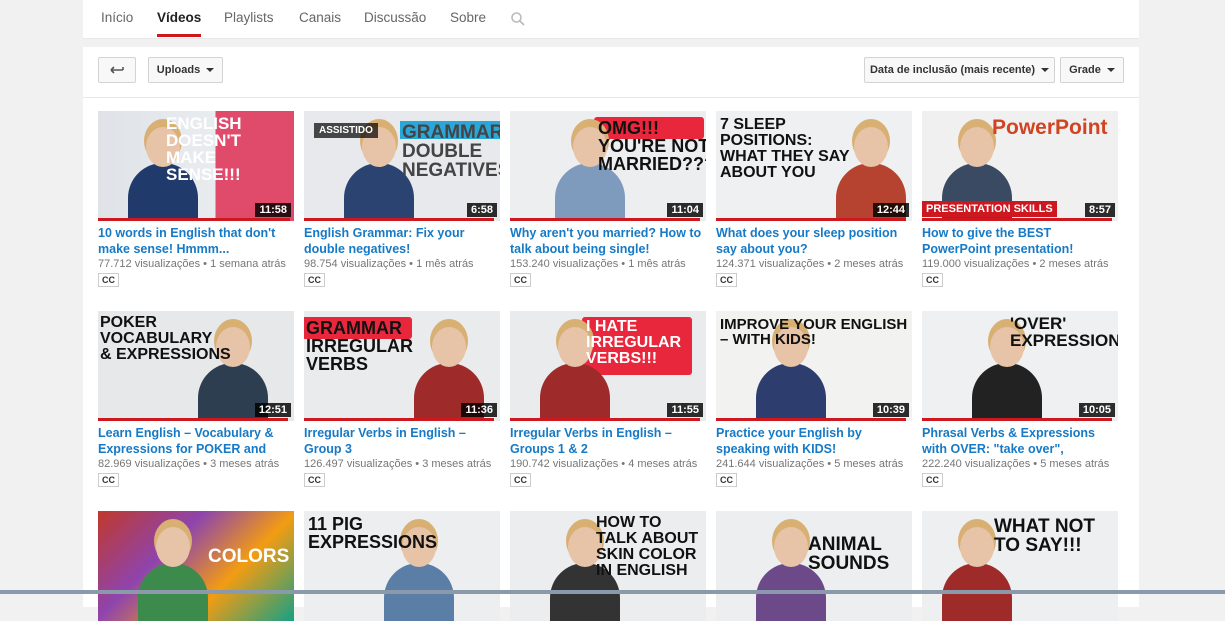  I want to click on video-thumbnail: HOW TO TALK ABOUT SKIN COLOR IN ENGLISH, so click(608, 566).